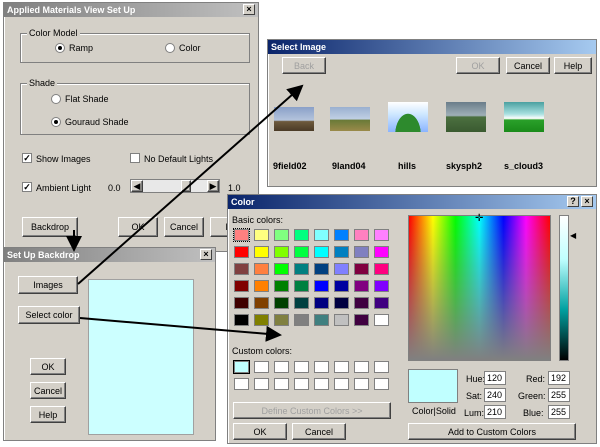  I want to click on red-field: 192, so click(559, 378).